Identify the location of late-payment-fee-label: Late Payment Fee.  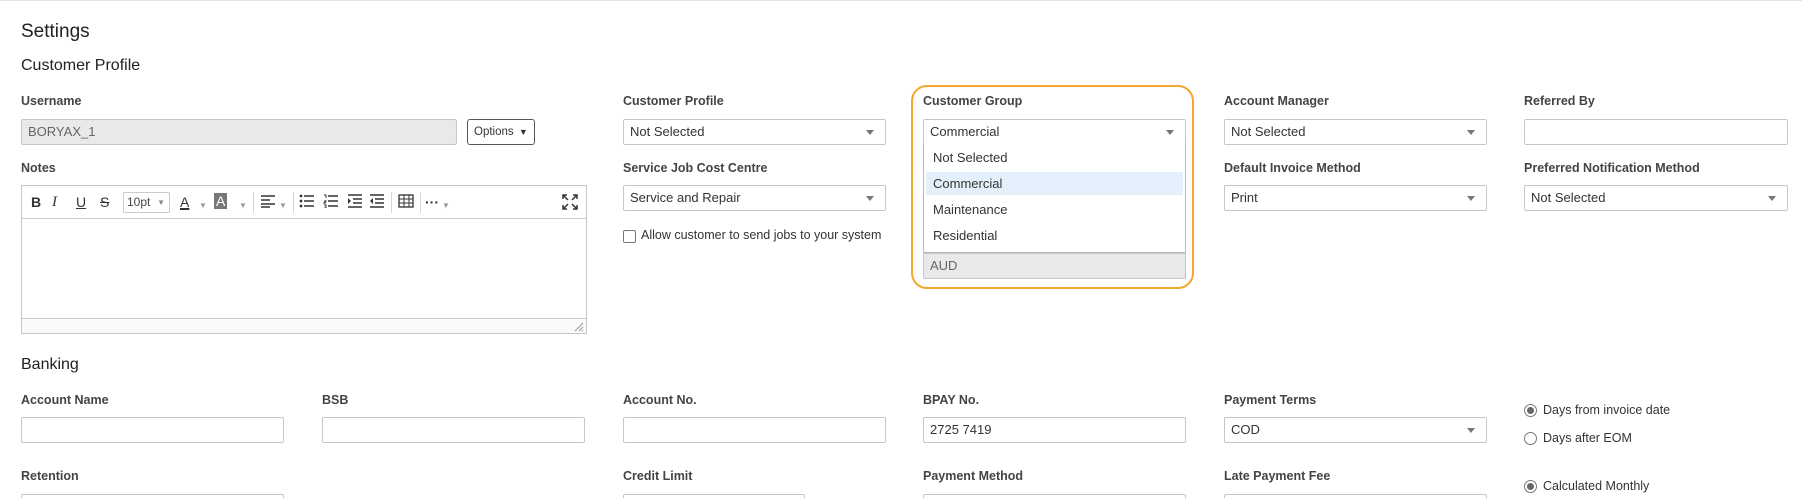
(1277, 476).